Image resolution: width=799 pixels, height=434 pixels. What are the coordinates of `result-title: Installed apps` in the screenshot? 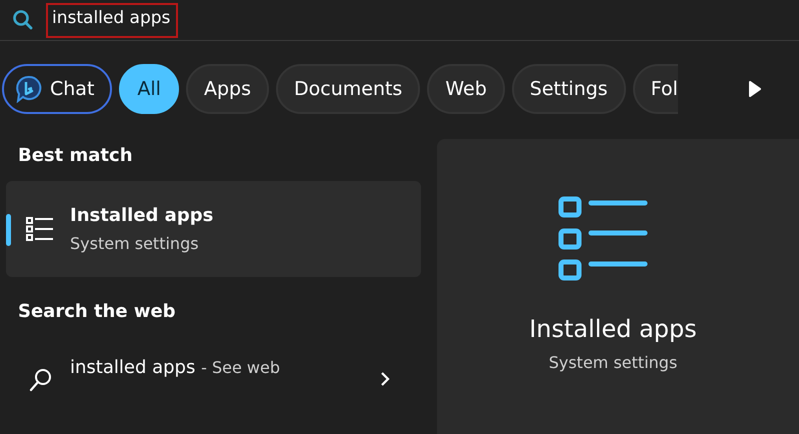 It's located at (142, 215).